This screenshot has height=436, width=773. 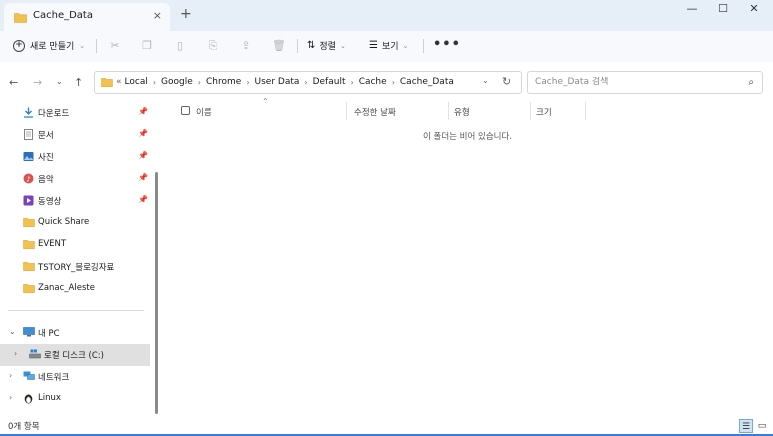 I want to click on linux-penguin-icon, so click(x=28, y=398).